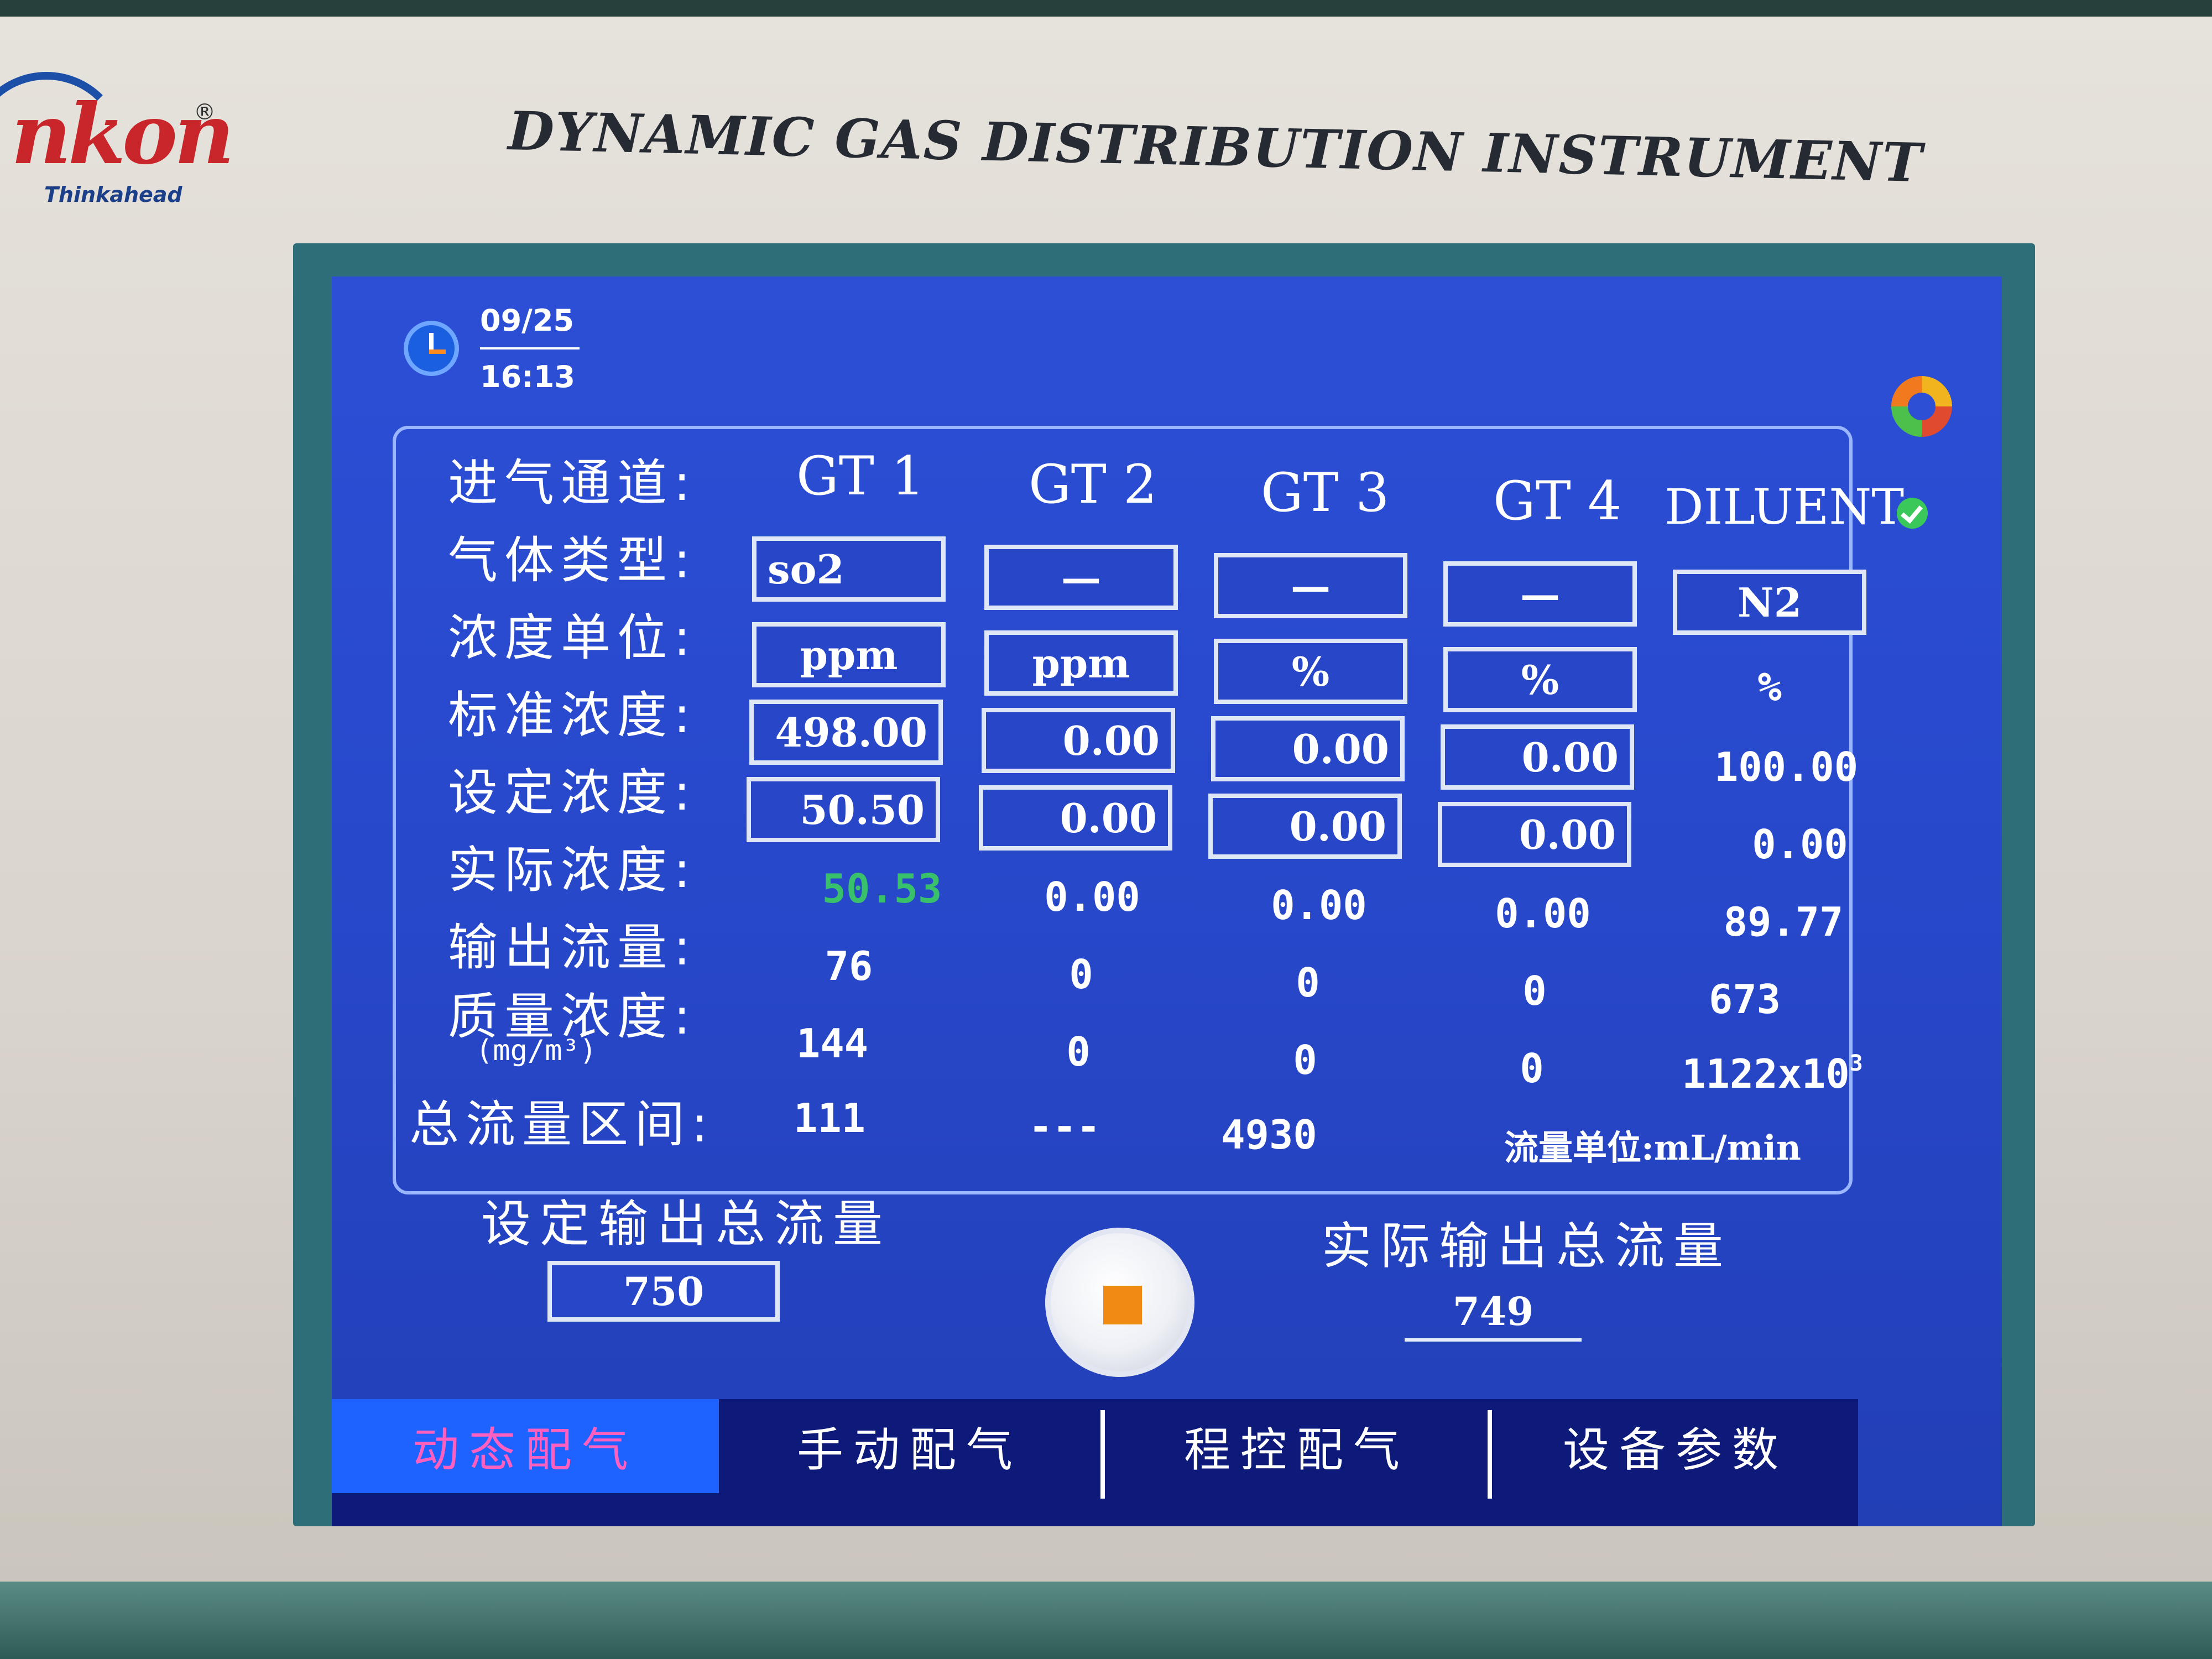  I want to click on stop-icon, so click(1123, 1305).